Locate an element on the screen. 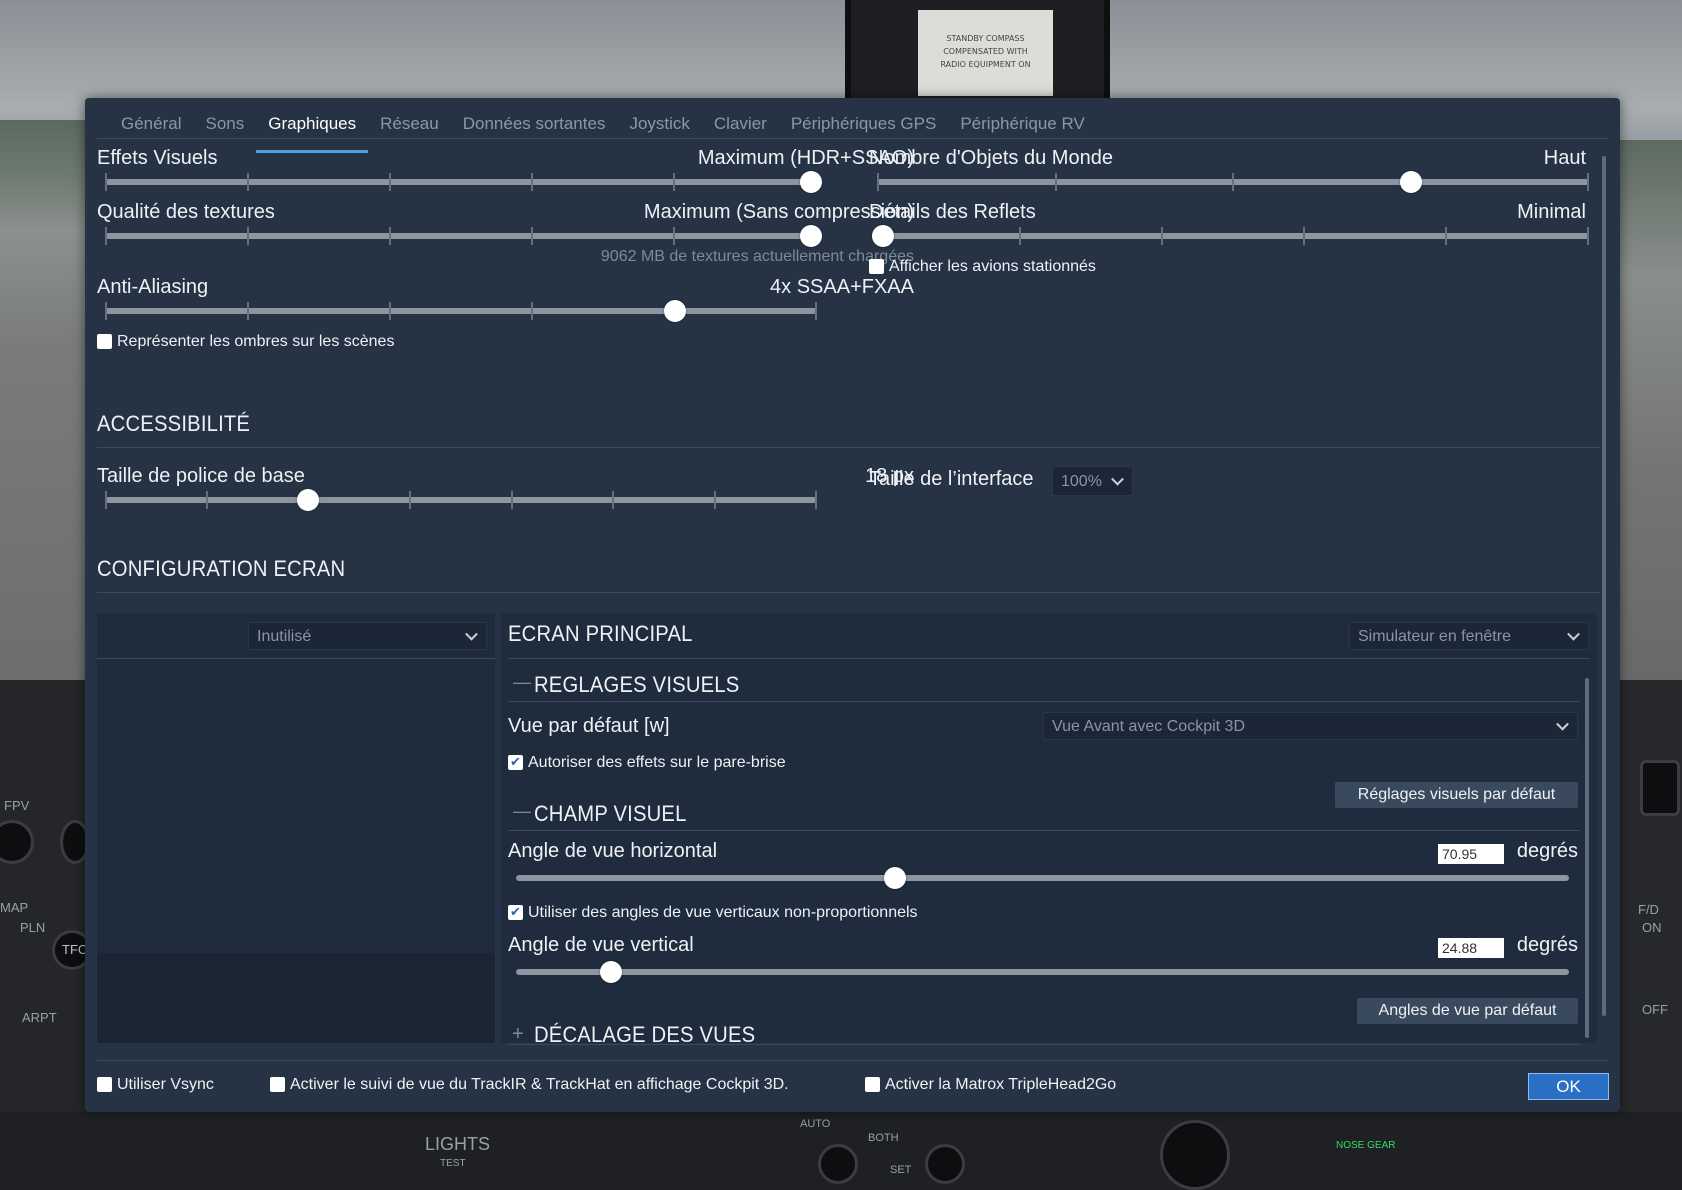  matrox-checkbox is located at coordinates (872, 1084).